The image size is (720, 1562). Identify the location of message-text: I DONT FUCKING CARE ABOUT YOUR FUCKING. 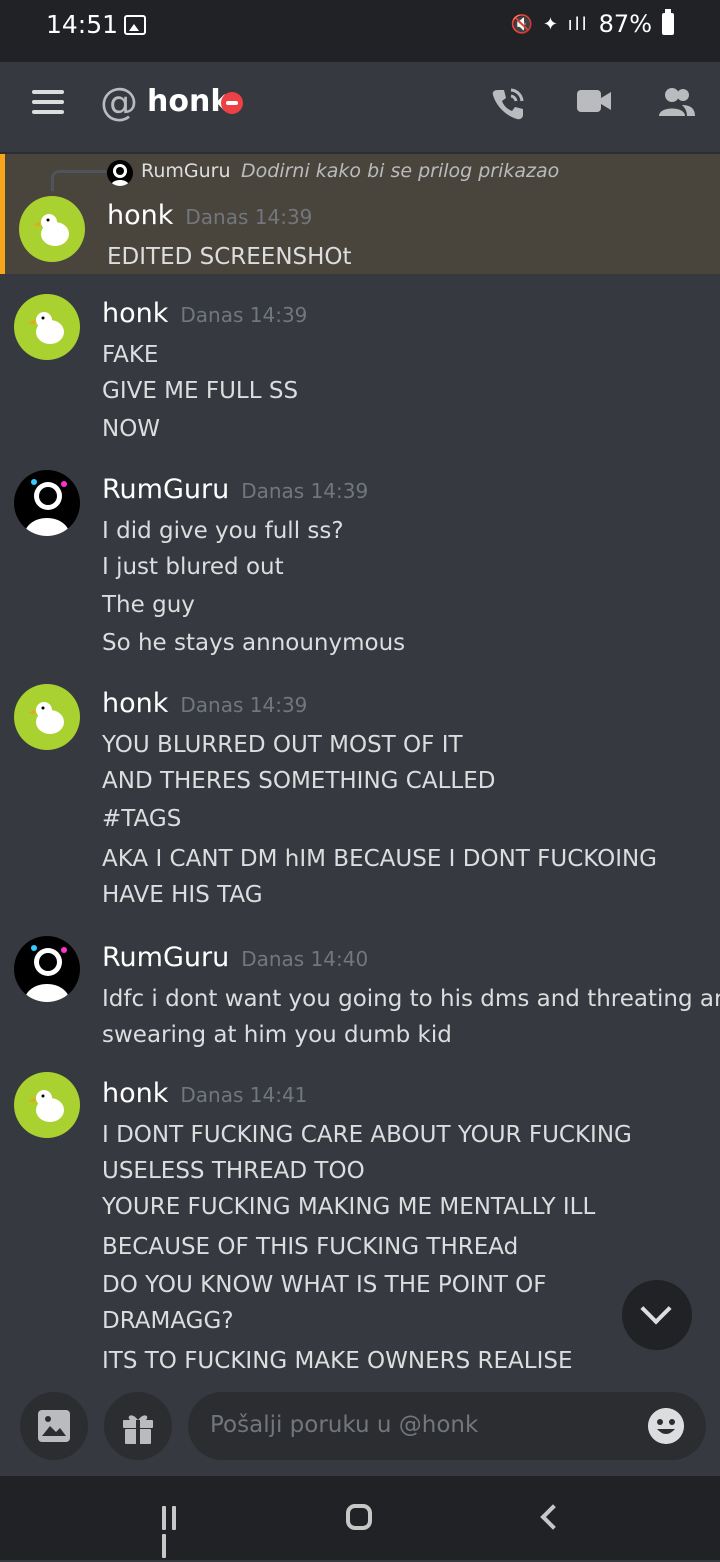
(367, 1135).